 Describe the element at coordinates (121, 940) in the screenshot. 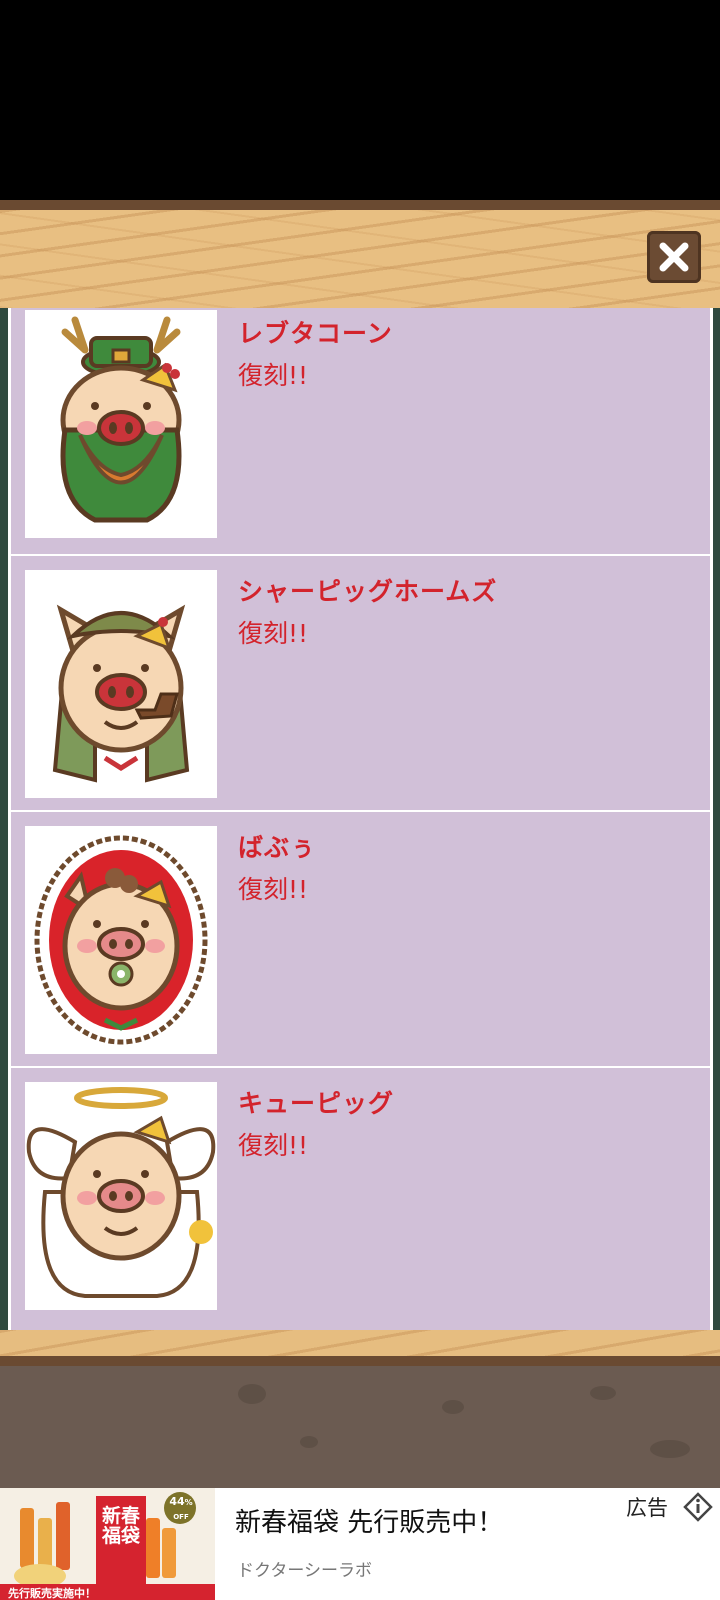

I see `character-thumbnail-baby-pig` at that location.